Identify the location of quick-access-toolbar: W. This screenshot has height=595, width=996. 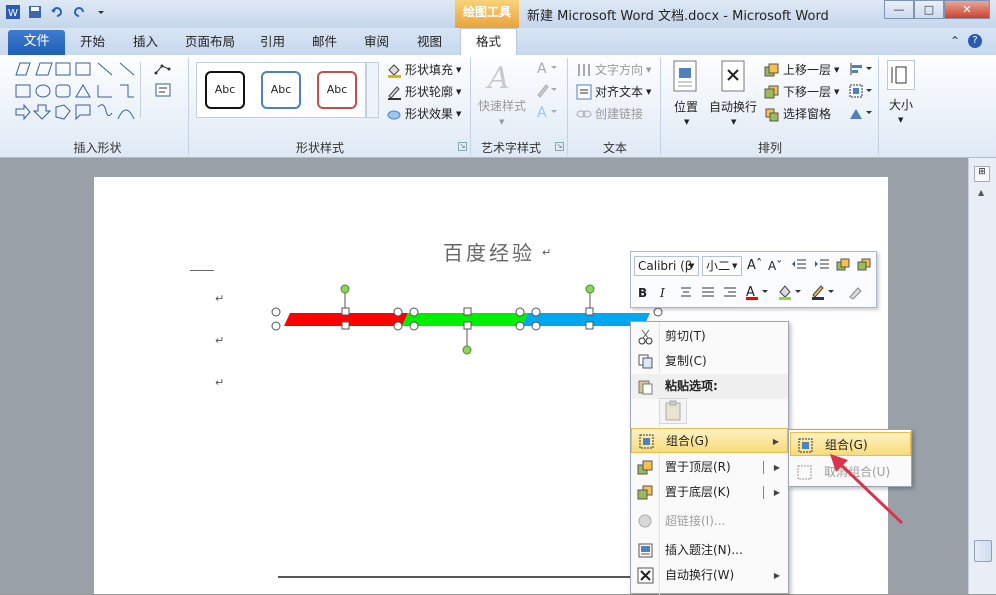
(57, 12).